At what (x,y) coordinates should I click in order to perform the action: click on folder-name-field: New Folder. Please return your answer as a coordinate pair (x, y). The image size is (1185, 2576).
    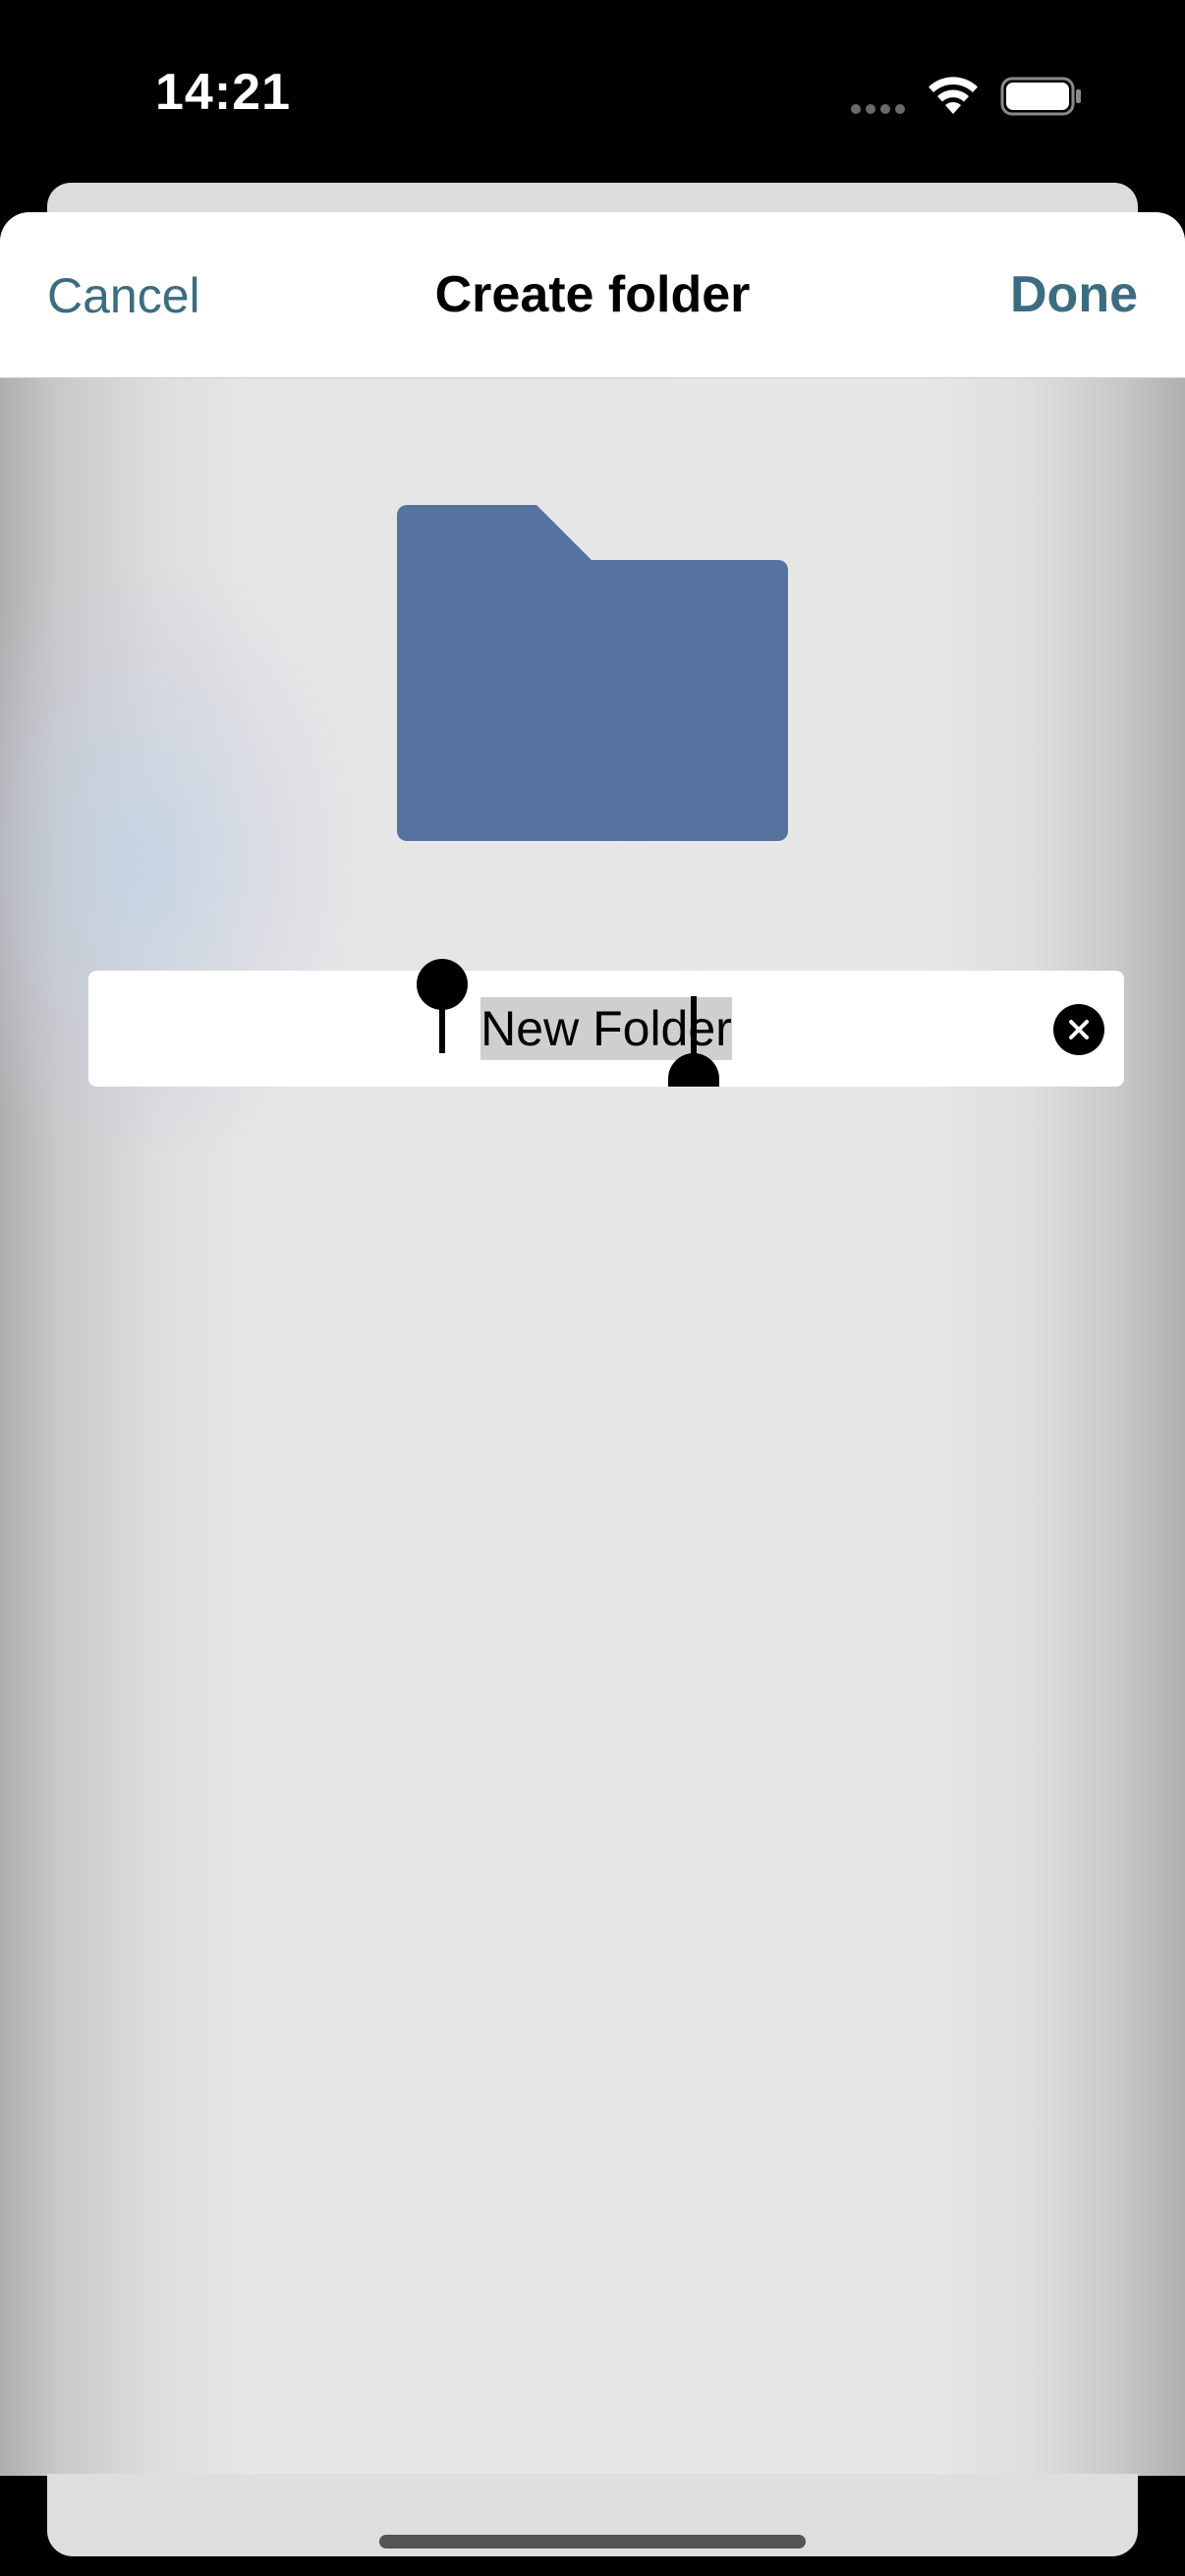
    Looking at the image, I should click on (606, 1023).